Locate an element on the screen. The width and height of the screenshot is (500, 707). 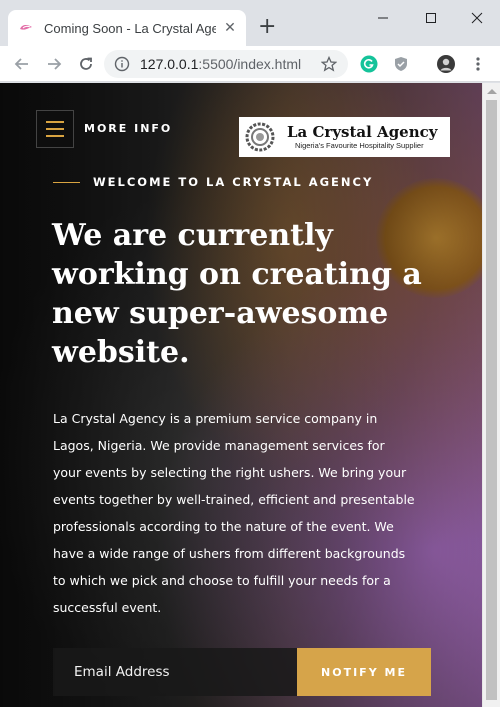
new-tab-button: + is located at coordinates (267, 27).